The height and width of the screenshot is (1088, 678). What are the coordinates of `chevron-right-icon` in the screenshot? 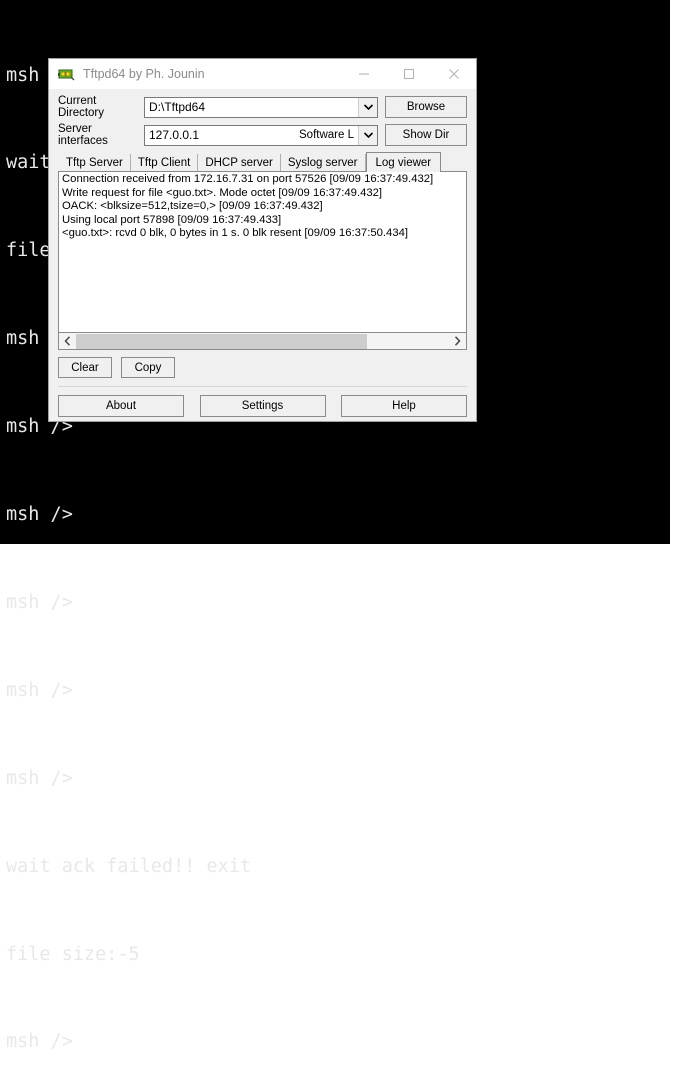 It's located at (457, 341).